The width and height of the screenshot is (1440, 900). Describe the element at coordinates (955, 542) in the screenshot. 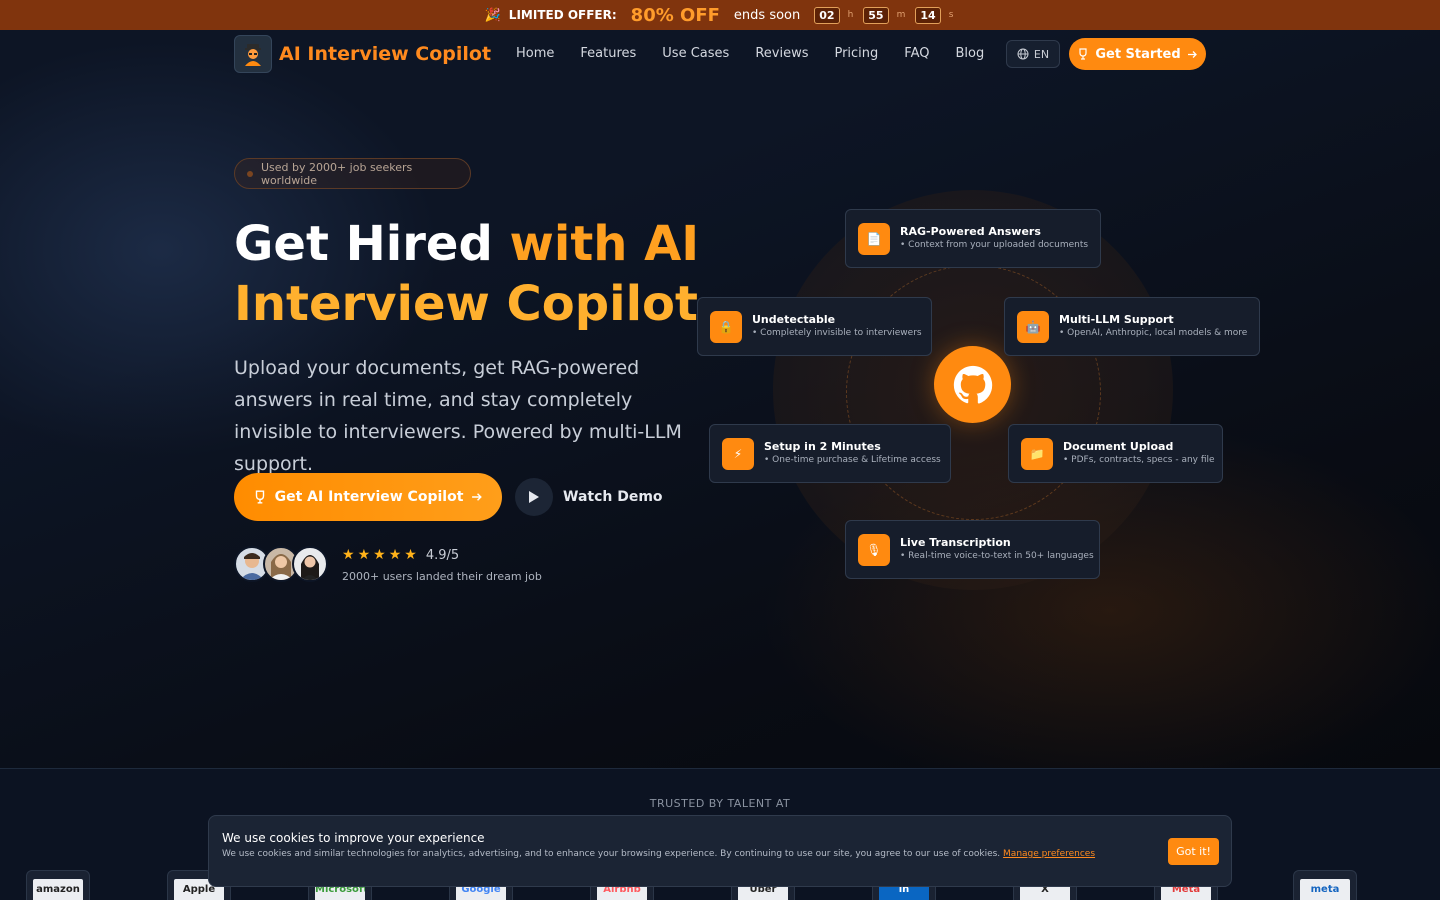

I see `feature-title: Live Transcription` at that location.